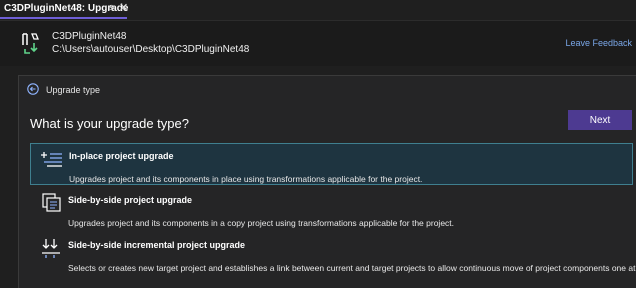 The image size is (636, 288). What do you see at coordinates (598, 43) in the screenshot?
I see `leave-feedback-link: Leave Feedback` at bounding box center [598, 43].